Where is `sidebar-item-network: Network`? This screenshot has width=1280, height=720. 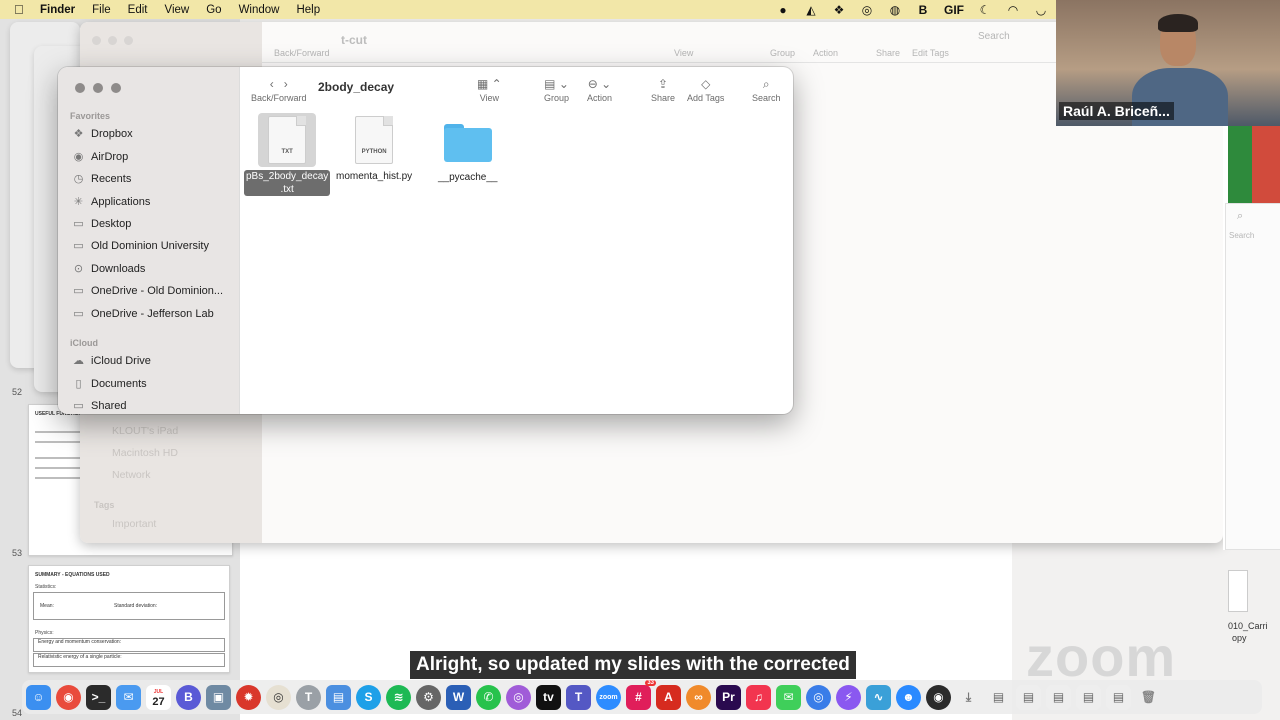
sidebar-item-network: Network is located at coordinates (131, 475).